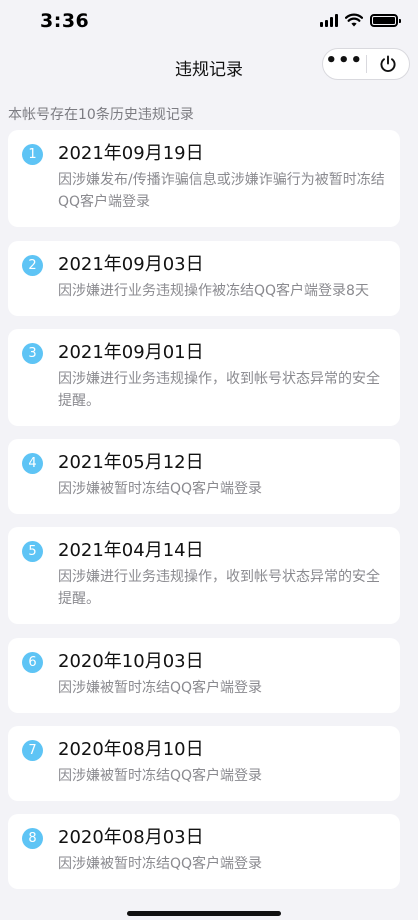 This screenshot has width=418, height=920. What do you see at coordinates (221, 191) in the screenshot?
I see `record-description: 因涉嫌发布/传播诈骗信息或涉嫌诈骗行为被暂时冻结QQ客户端登录` at bounding box center [221, 191].